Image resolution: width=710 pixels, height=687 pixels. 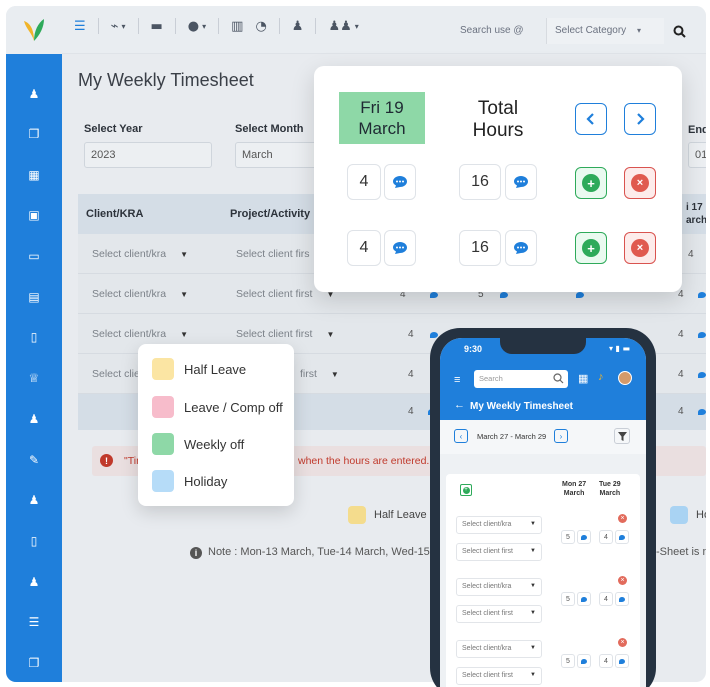 I want to click on sidebar-calendar-check-icon: ▣, so click(x=34, y=215).